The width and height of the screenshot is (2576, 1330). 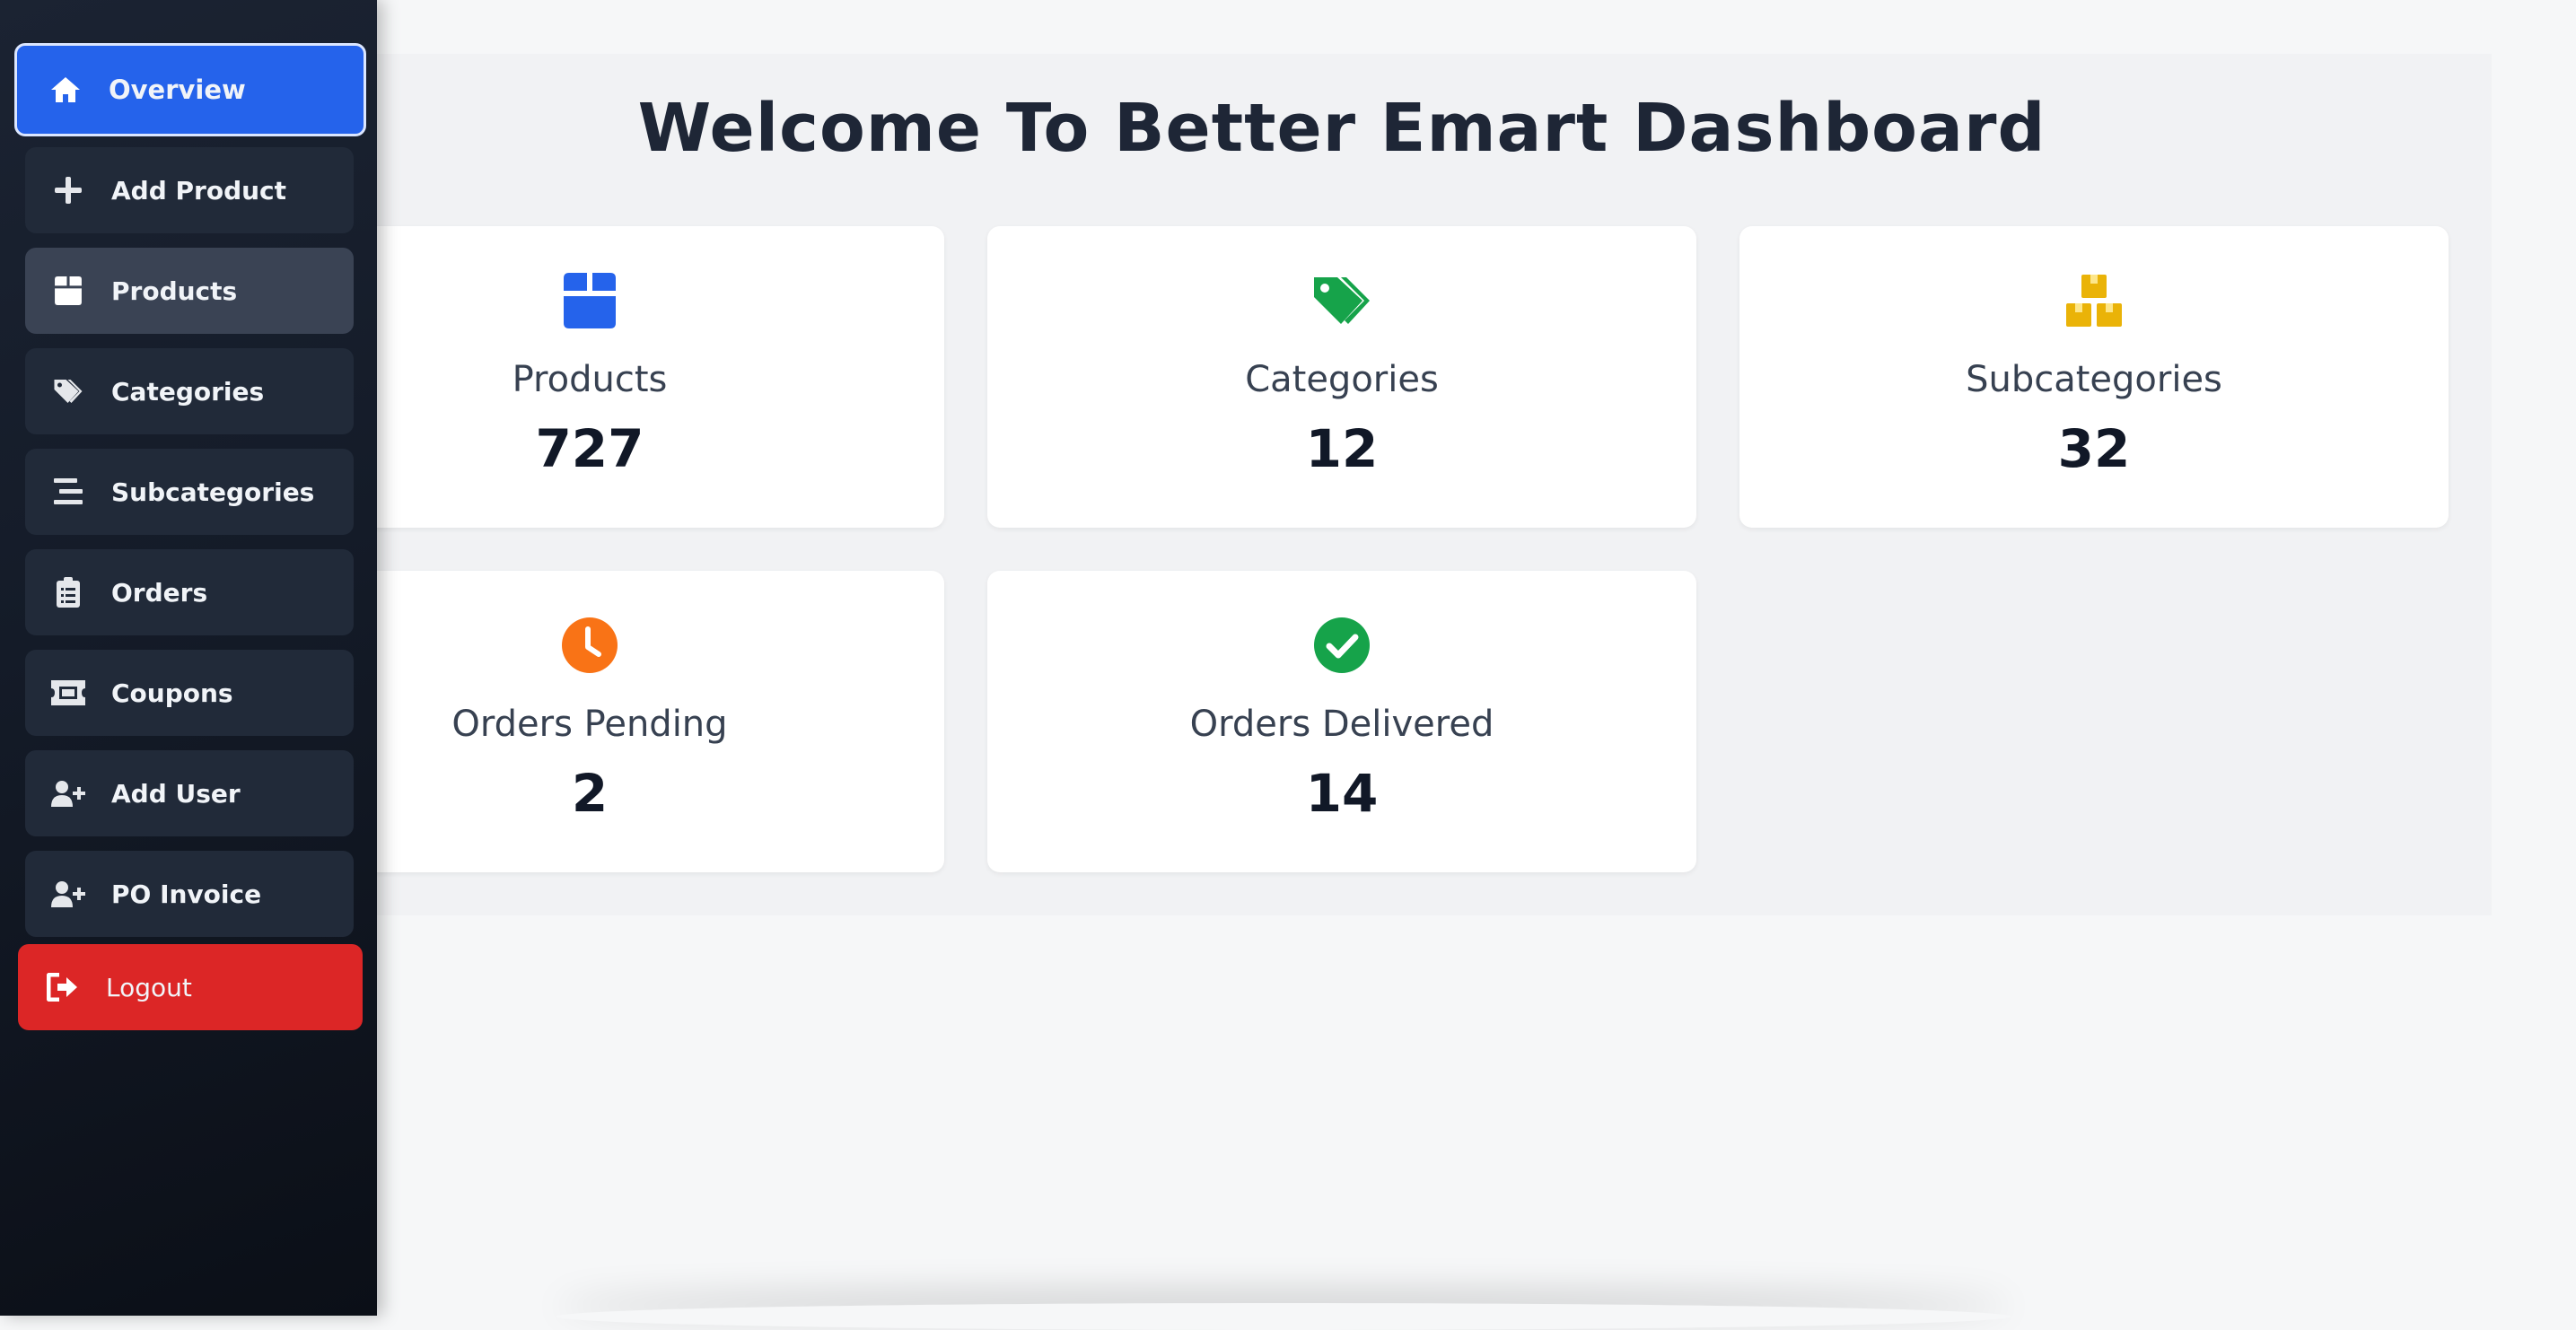 I want to click on sidebar-item-overview: Overview, so click(x=190, y=89).